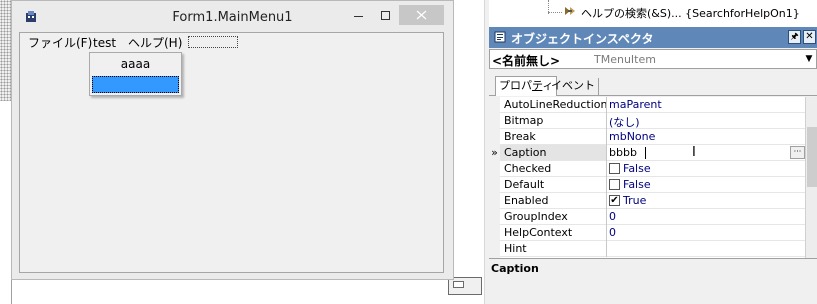  I want to click on submenu-item-aaaa: aaaa, so click(135, 64).